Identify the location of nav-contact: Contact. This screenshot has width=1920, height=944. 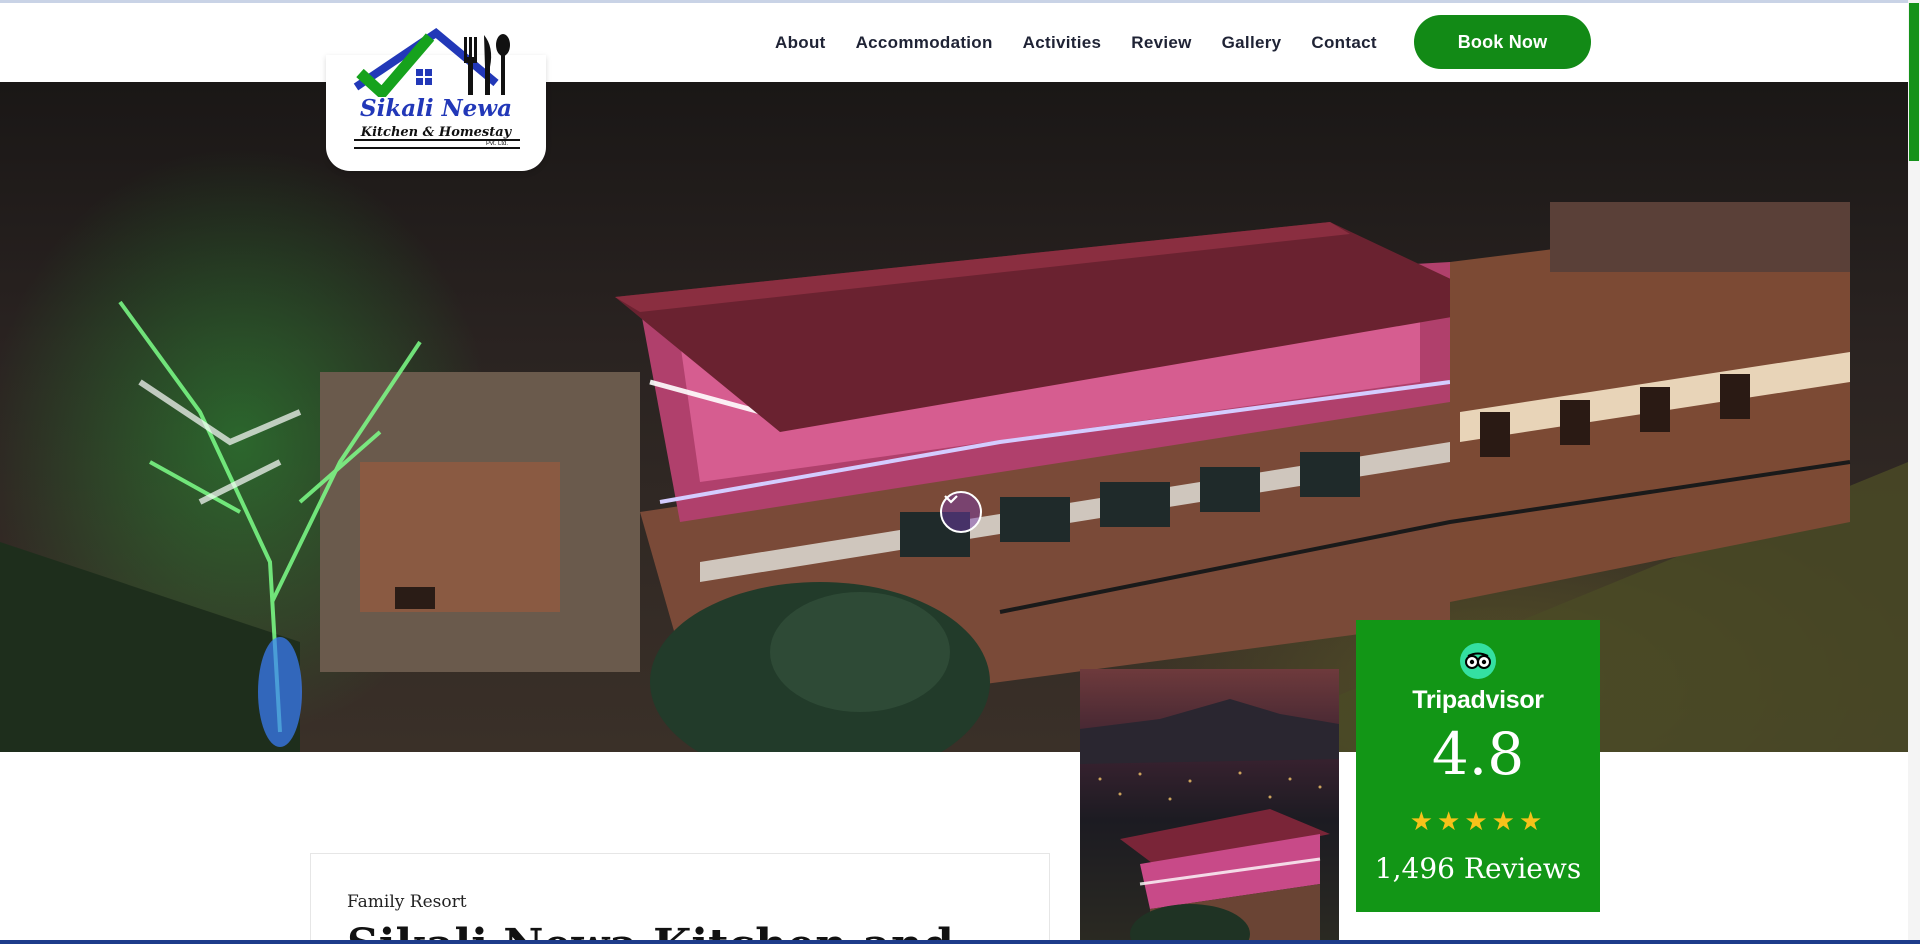
(1343, 43).